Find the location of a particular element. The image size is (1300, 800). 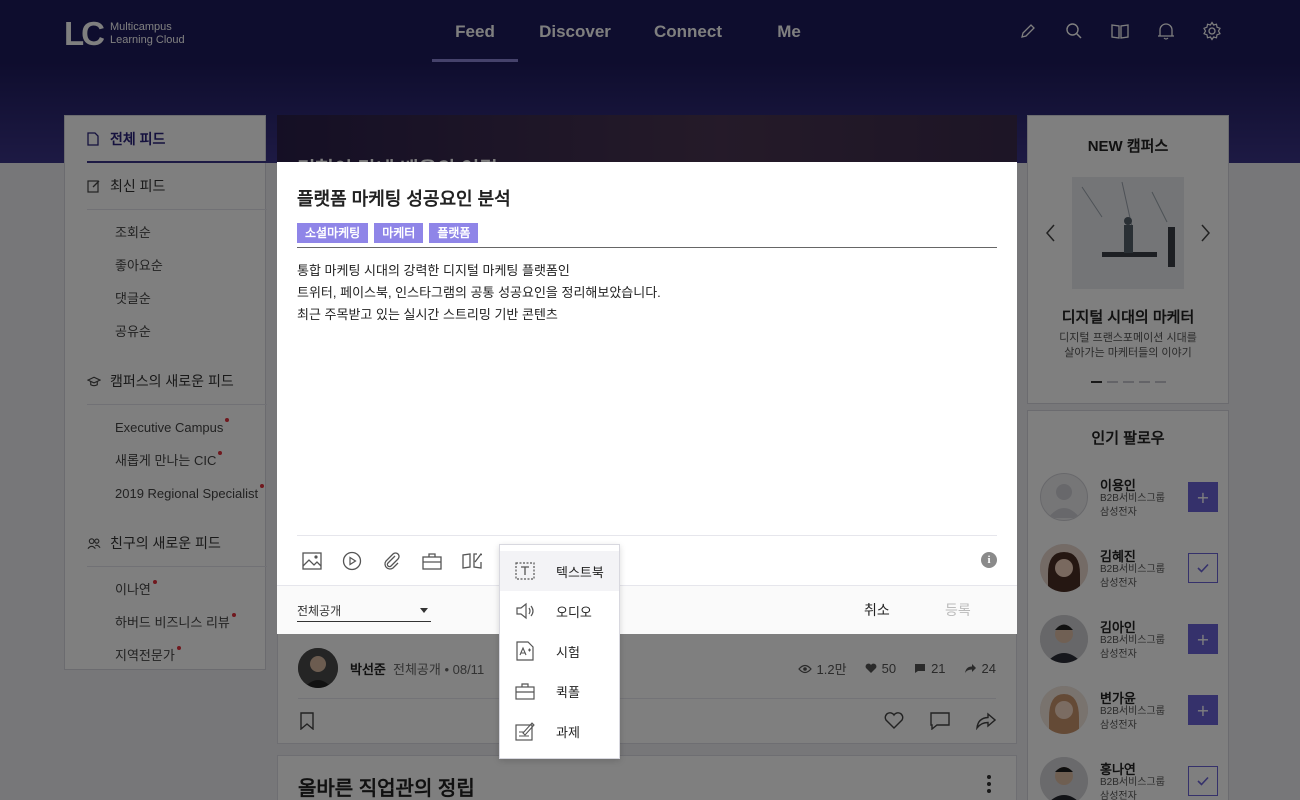

book-edit-icon is located at coordinates (472, 561).